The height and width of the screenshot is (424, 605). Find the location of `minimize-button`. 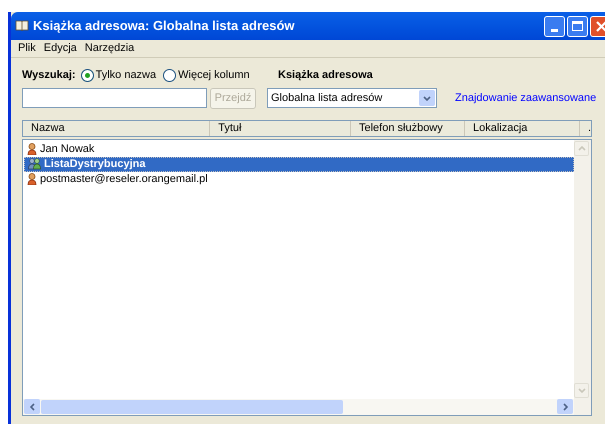

minimize-button is located at coordinates (554, 26).